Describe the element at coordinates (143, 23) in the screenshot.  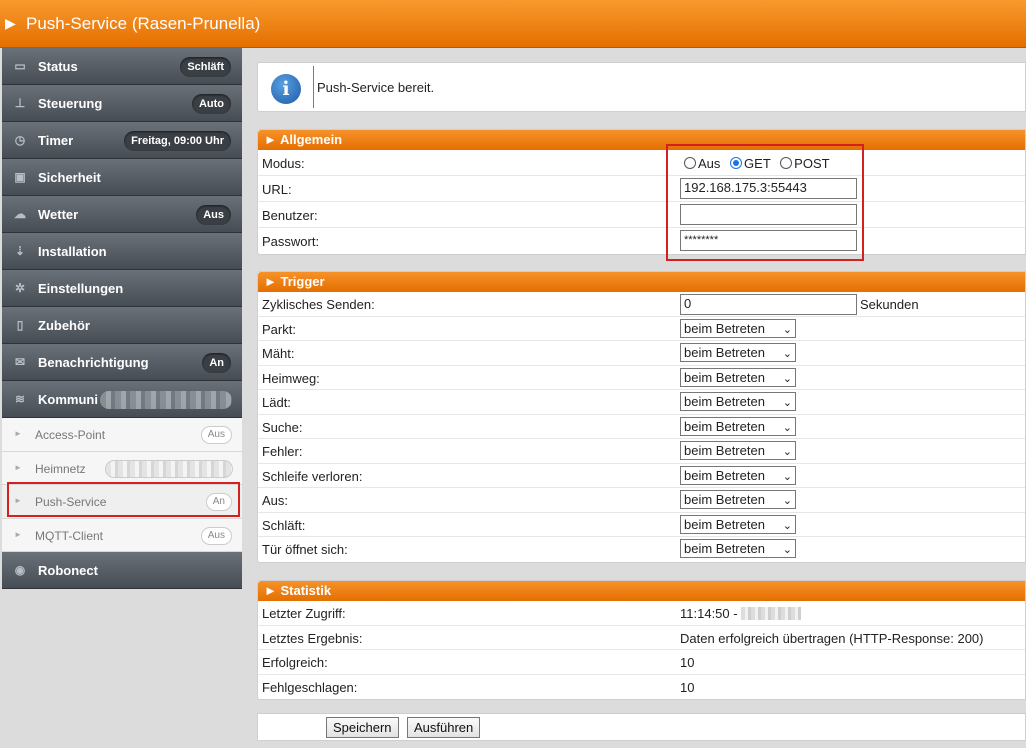
I see `page-title: Push-Service (Rasen-Prunella)` at that location.